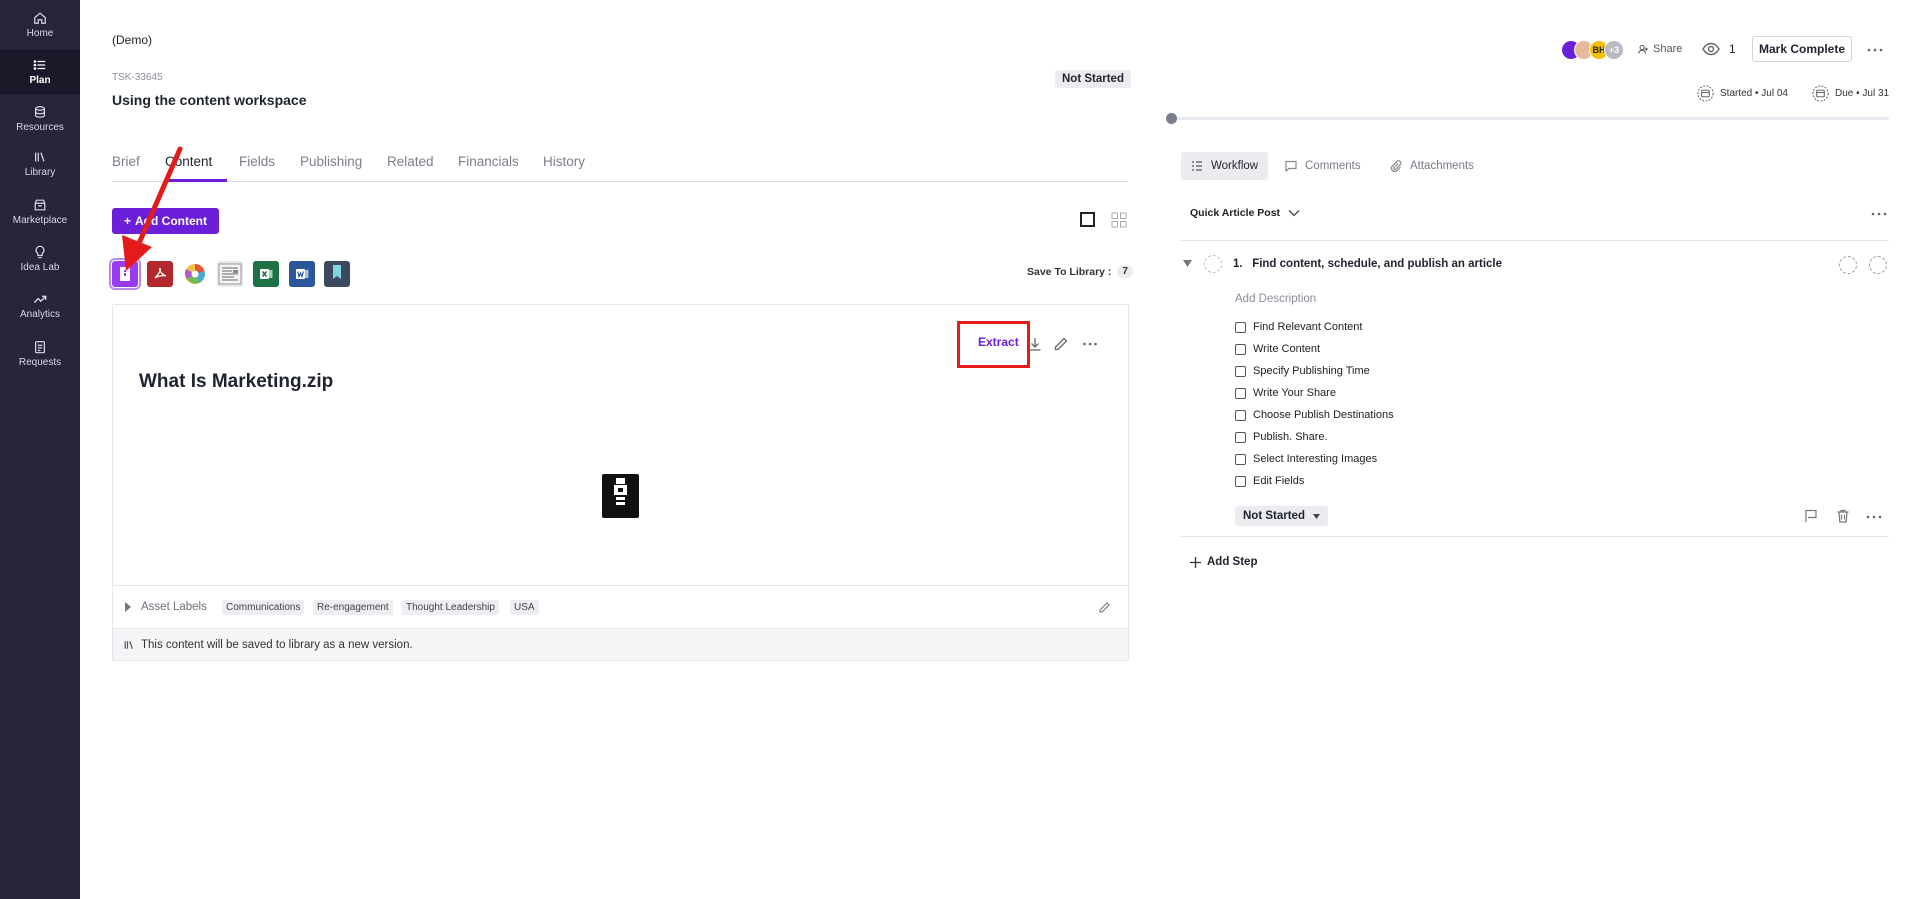 The width and height of the screenshot is (1920, 899). I want to click on caret-down-icon, so click(1187, 263).